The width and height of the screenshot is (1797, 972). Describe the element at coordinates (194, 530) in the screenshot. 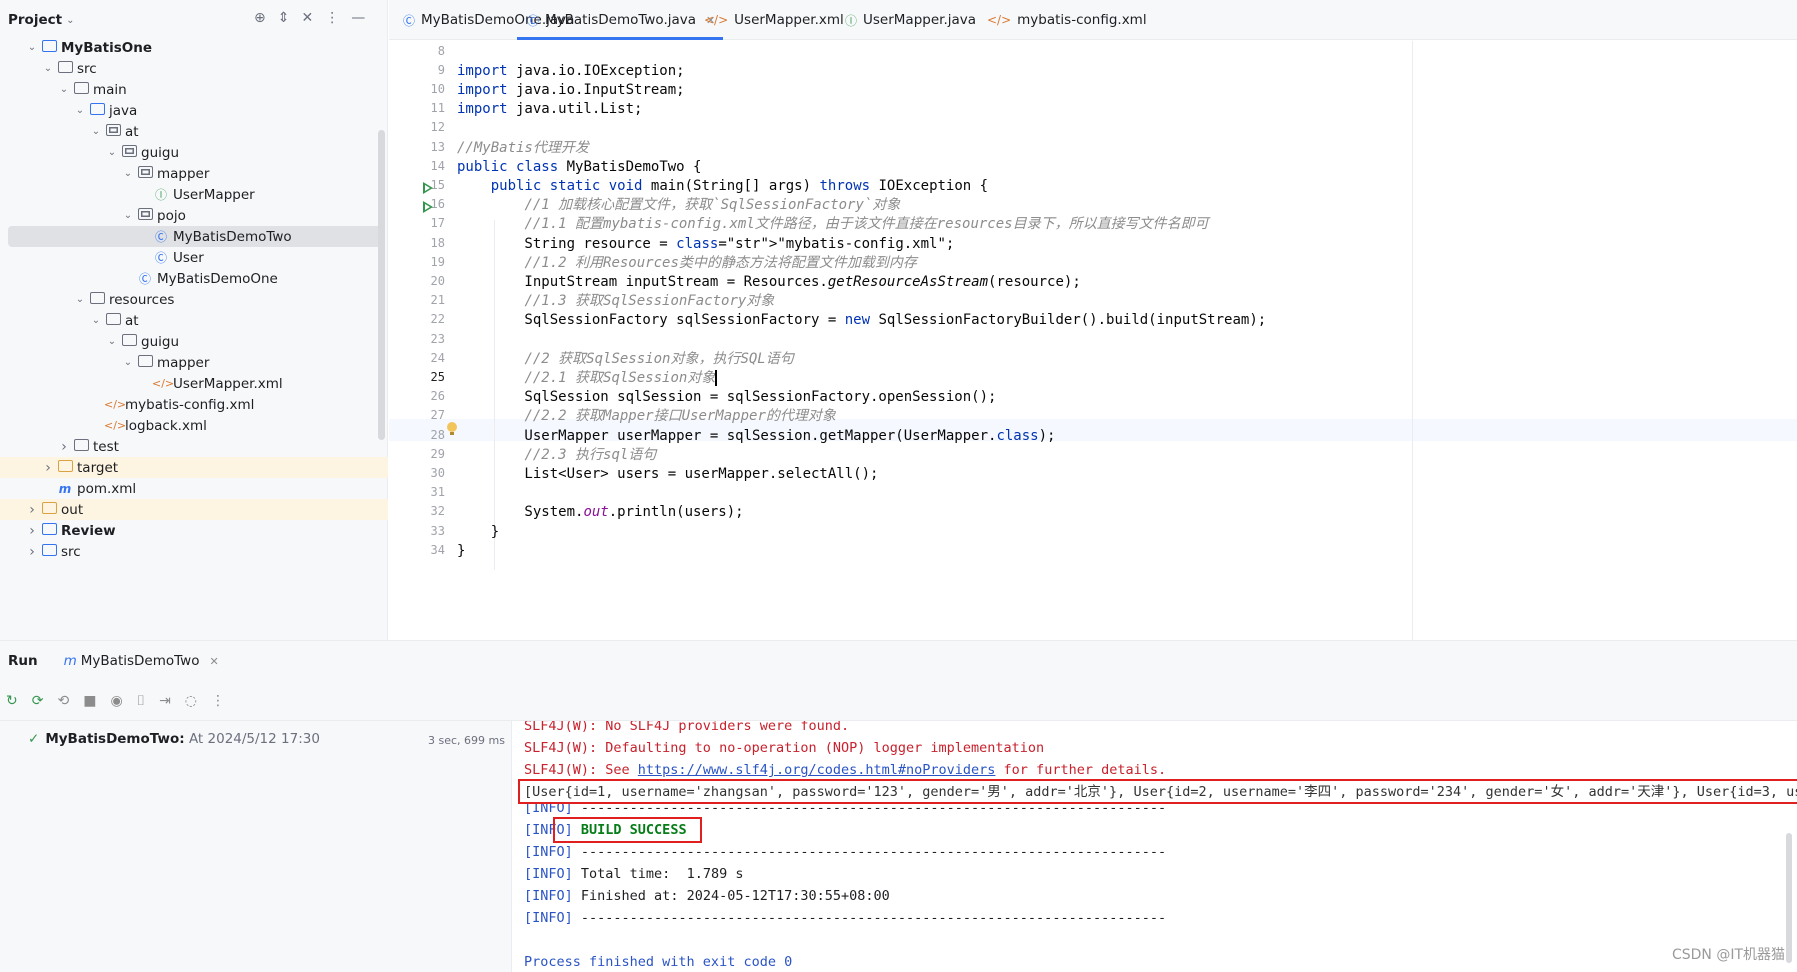

I see `tree-item-review: › Review` at that location.